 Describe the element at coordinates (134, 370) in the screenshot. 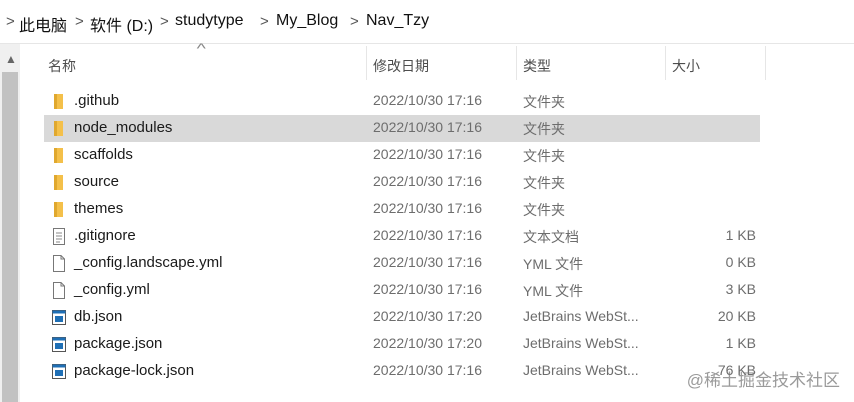

I see `file-name: package-lock.json` at that location.